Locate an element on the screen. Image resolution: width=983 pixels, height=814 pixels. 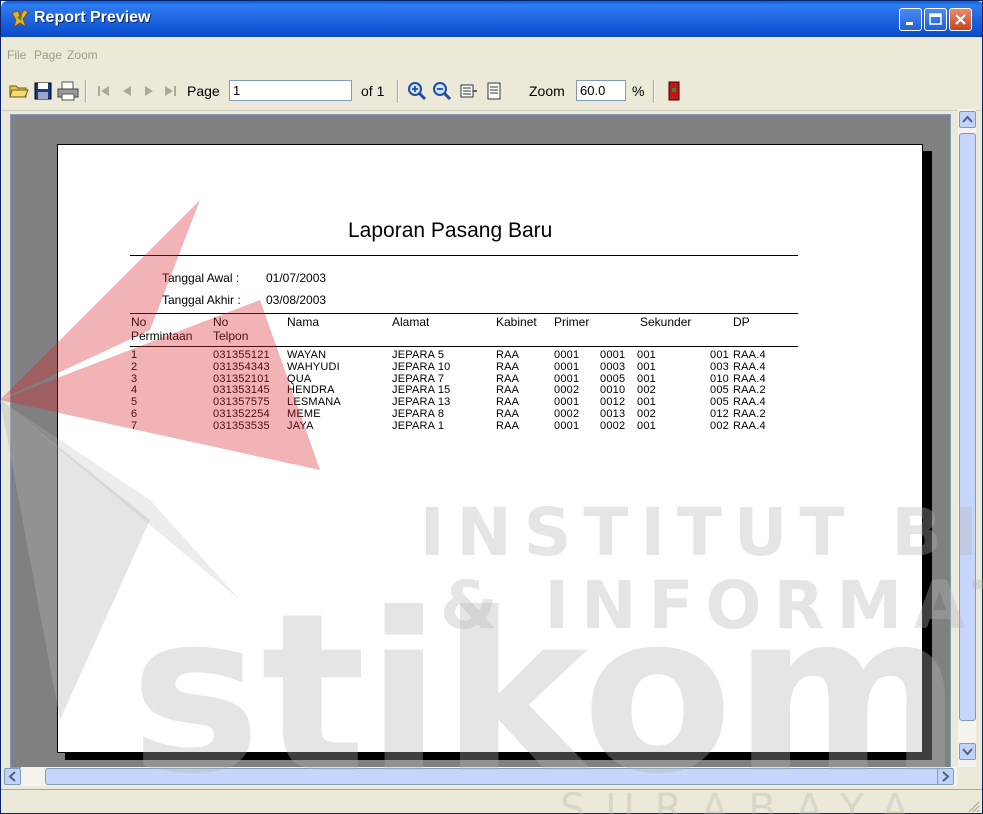
close-button is located at coordinates (960, 19).